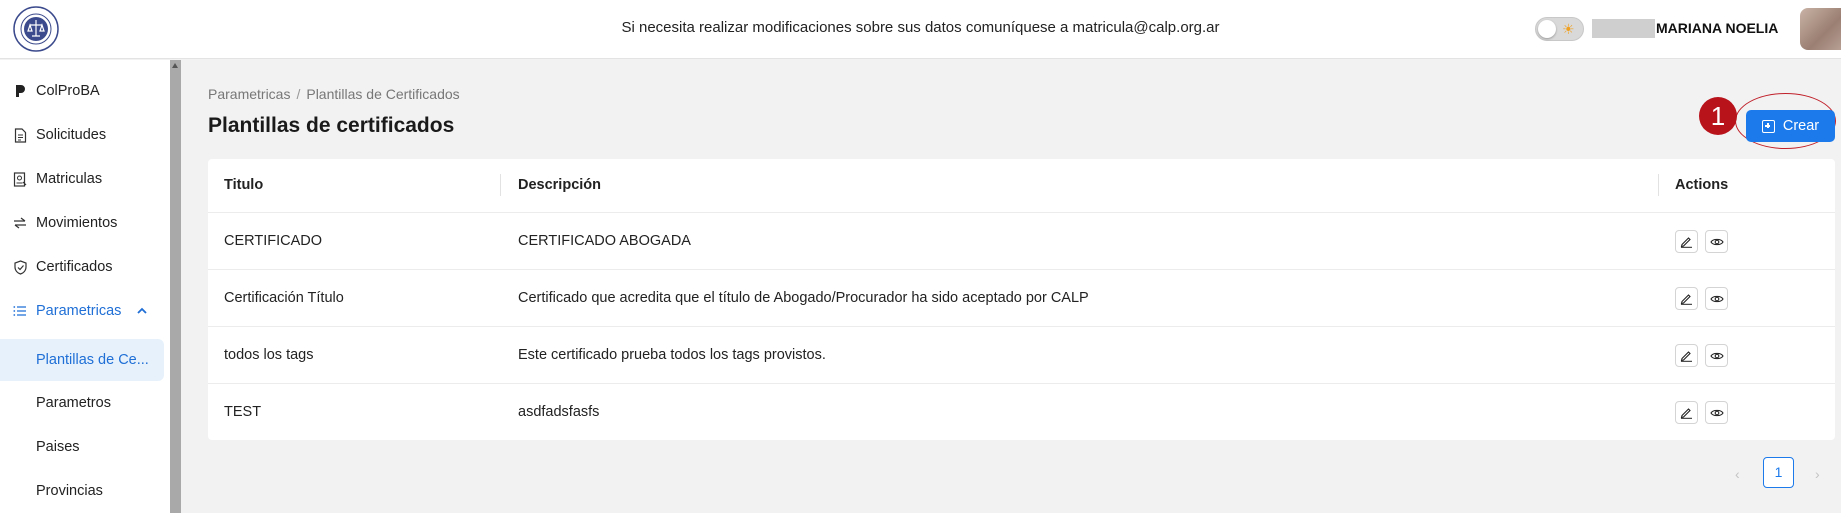  I want to click on sidebar-item-parametricas: Parametricas, so click(82, 311).